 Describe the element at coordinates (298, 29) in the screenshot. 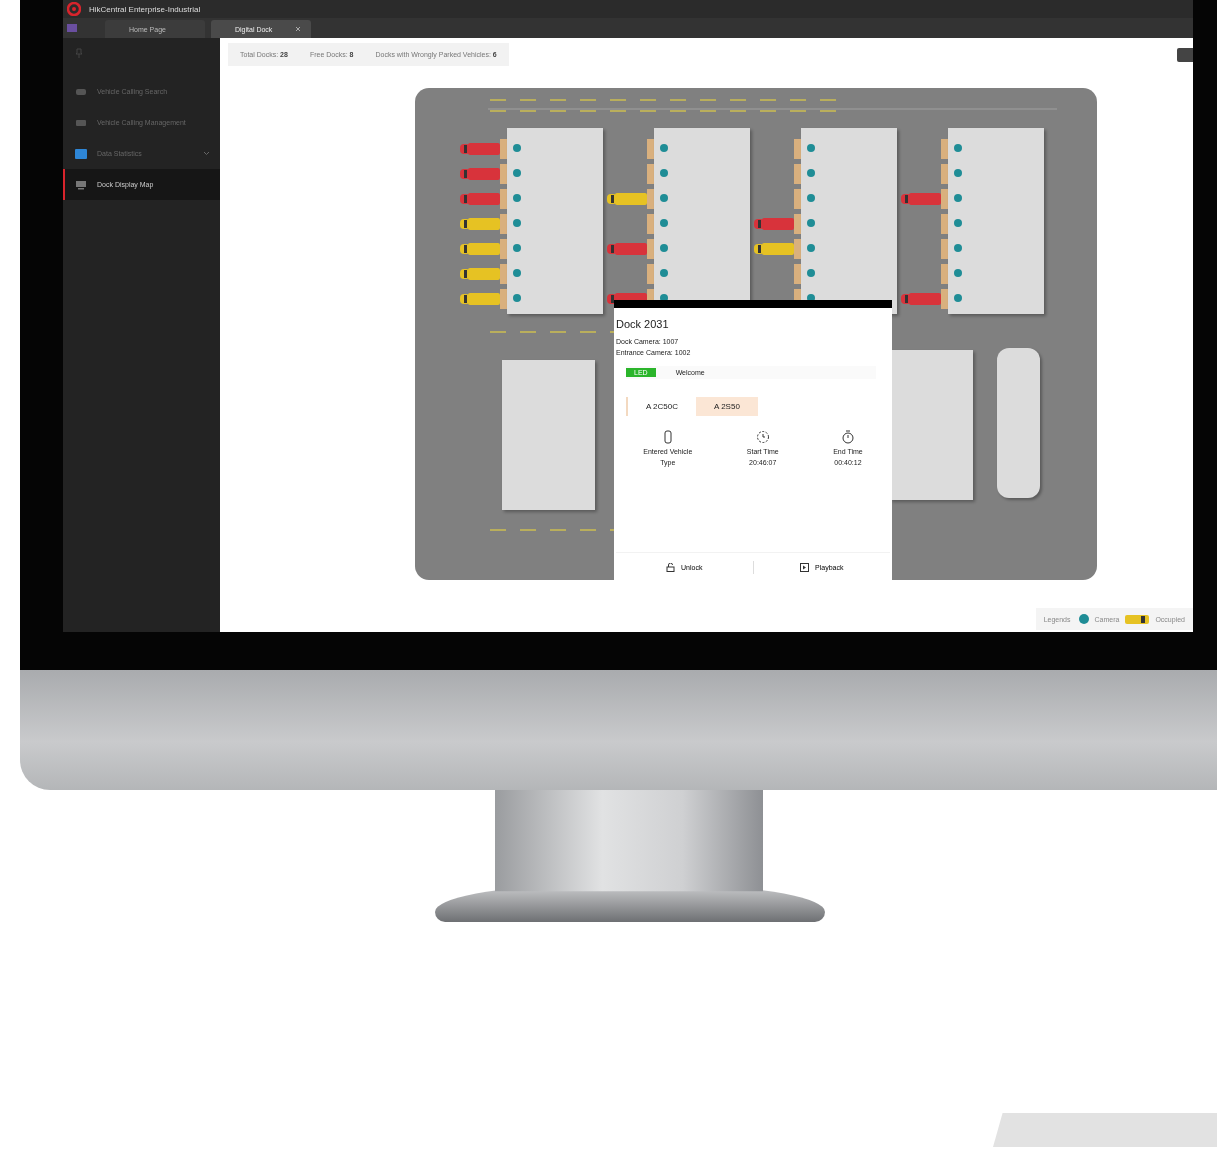

I see `close-icon` at that location.